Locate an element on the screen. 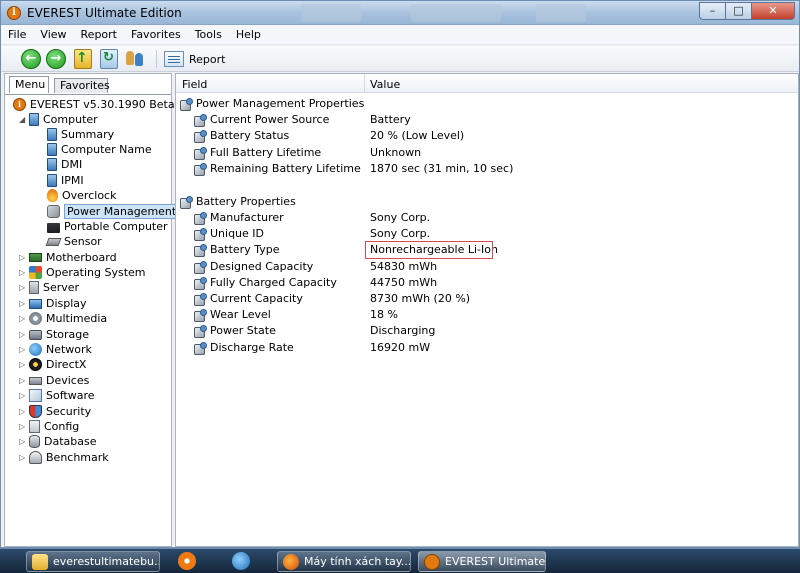 This screenshot has width=800, height=573. menu-file: File is located at coordinates (17, 33).